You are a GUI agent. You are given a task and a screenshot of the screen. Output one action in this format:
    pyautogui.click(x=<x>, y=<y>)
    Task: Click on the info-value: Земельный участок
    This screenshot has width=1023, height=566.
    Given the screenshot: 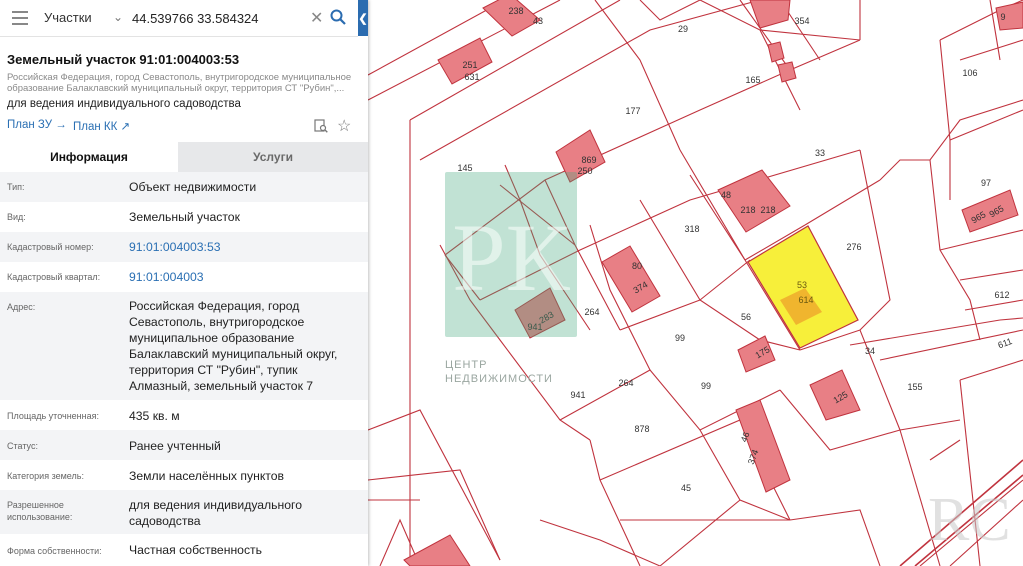 What is the action you would take?
    pyautogui.click(x=184, y=217)
    